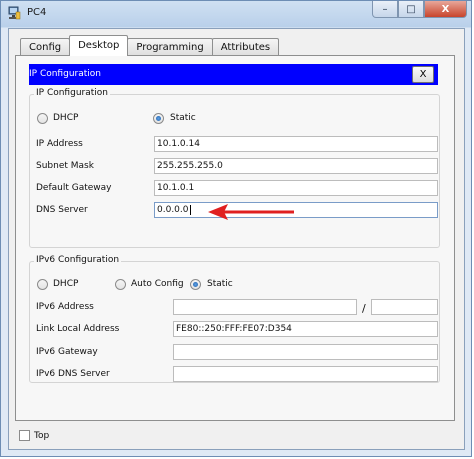 The height and width of the screenshot is (459, 474). I want to click on ip-config-close-button: X, so click(423, 74).